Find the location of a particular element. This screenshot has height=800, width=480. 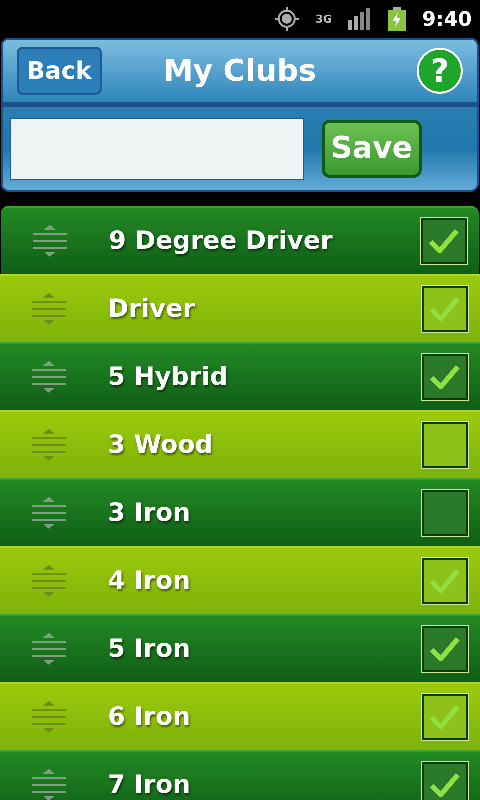

help-button: ? is located at coordinates (440, 71).